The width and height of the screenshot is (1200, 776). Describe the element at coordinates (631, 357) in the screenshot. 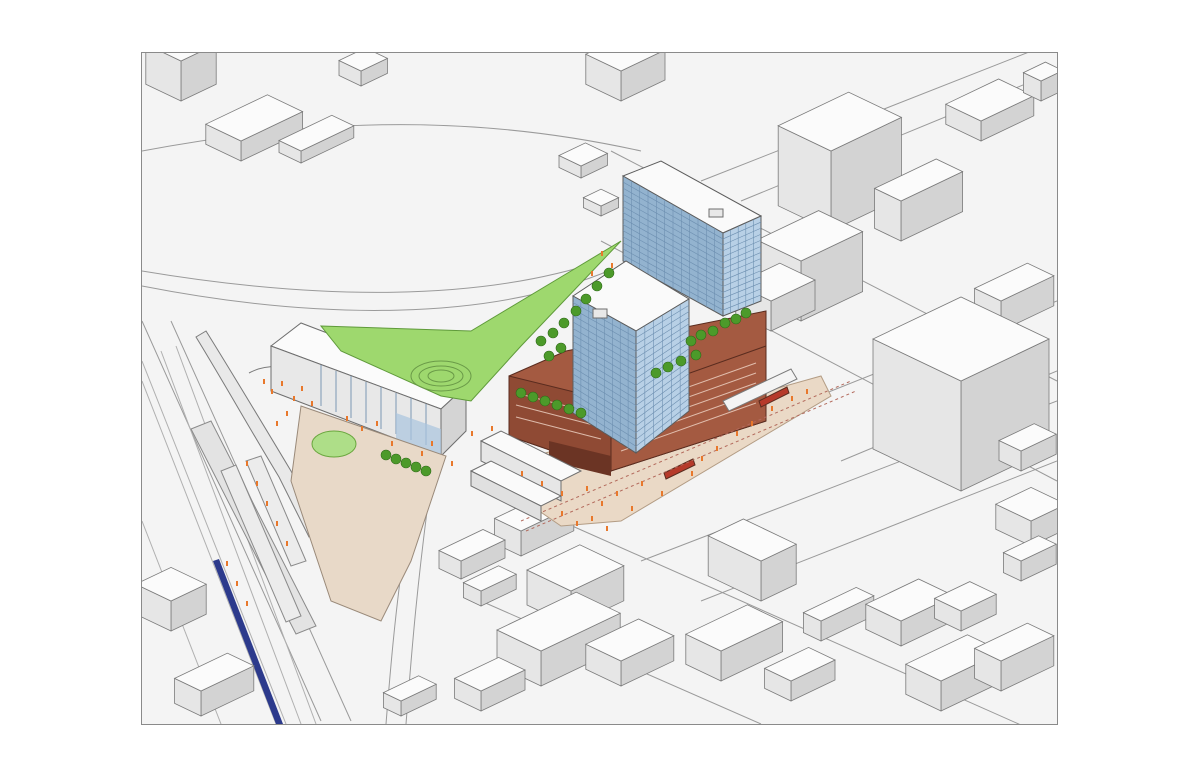

I see `south-tower` at that location.